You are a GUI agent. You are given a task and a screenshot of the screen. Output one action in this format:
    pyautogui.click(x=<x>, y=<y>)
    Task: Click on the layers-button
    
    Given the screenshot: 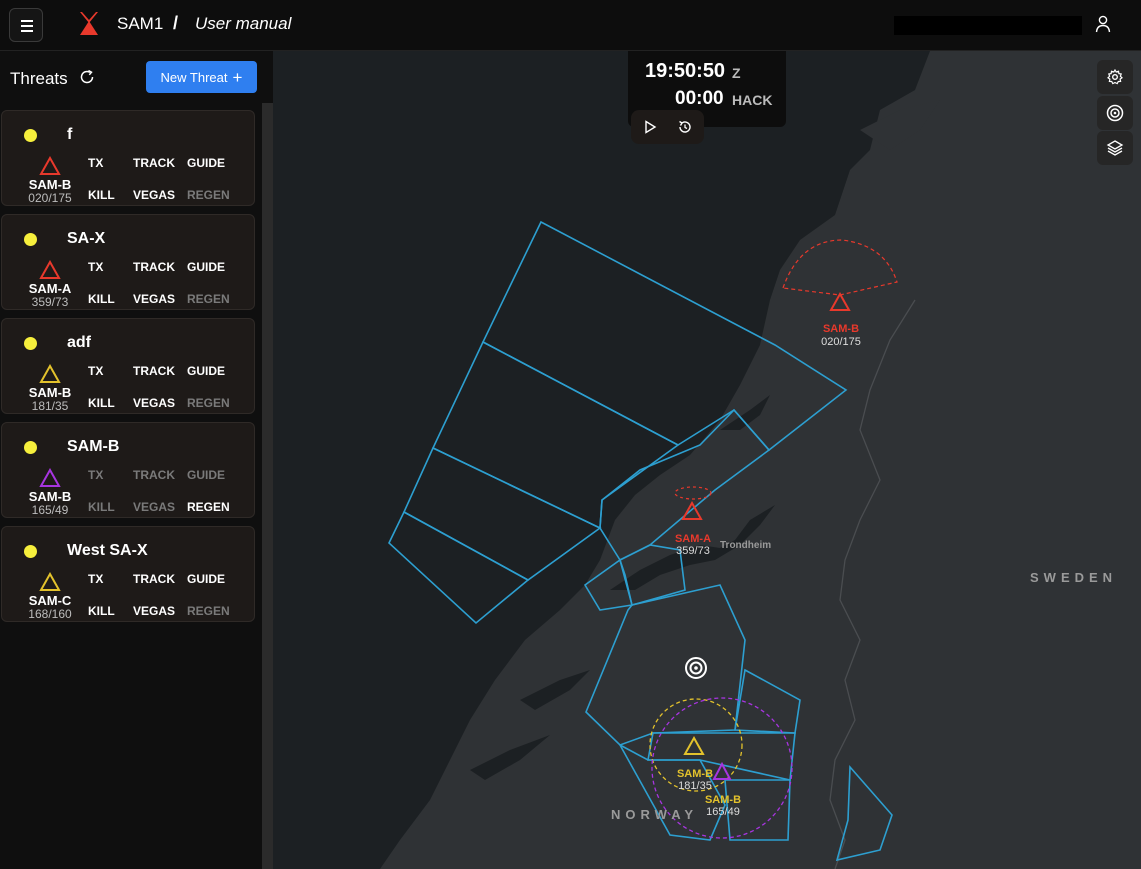 What is the action you would take?
    pyautogui.click(x=1115, y=148)
    